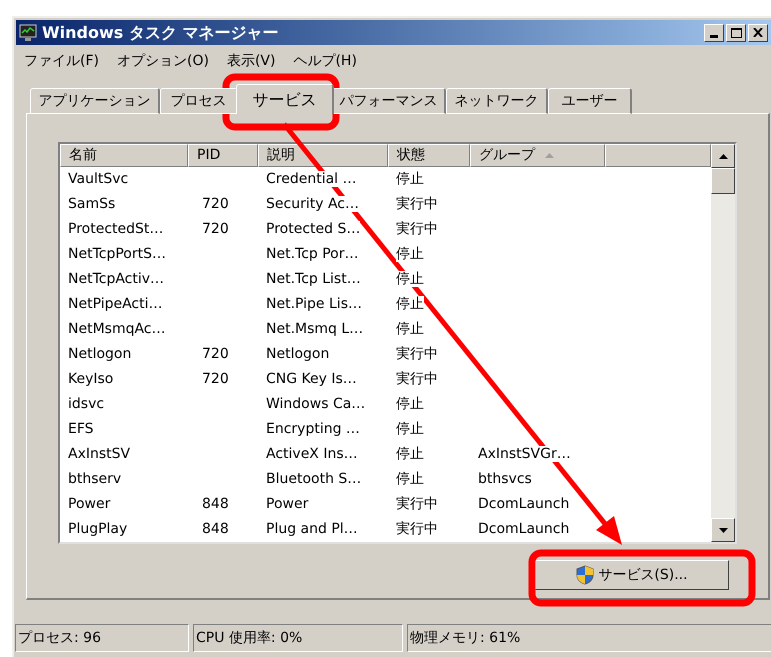  What do you see at coordinates (91, 379) in the screenshot?
I see `table-cell: KeyIso` at bounding box center [91, 379].